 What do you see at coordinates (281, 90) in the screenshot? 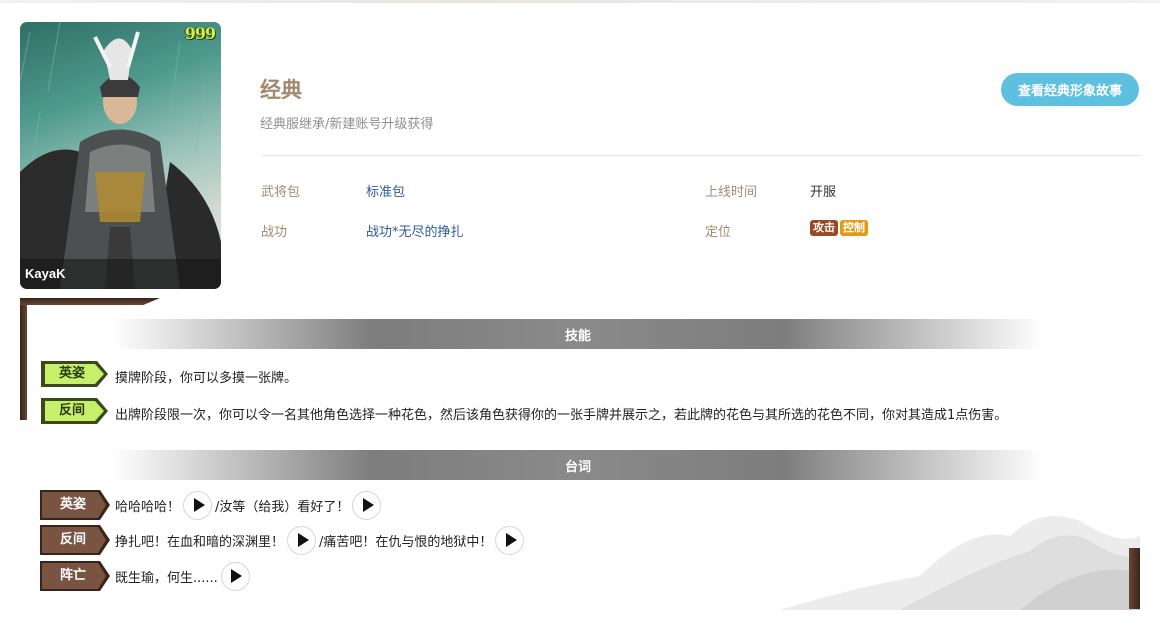
I see `skin-title: 经典` at bounding box center [281, 90].